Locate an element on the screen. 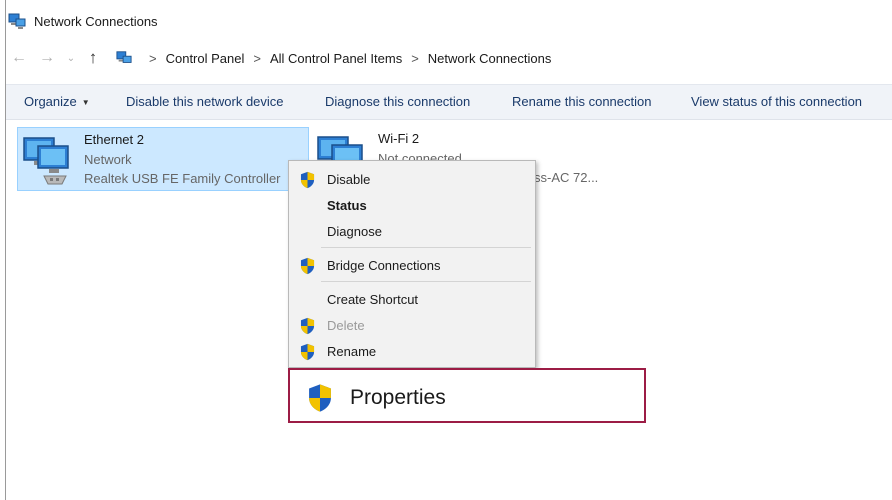  network-adapter-icon is located at coordinates (46, 161).